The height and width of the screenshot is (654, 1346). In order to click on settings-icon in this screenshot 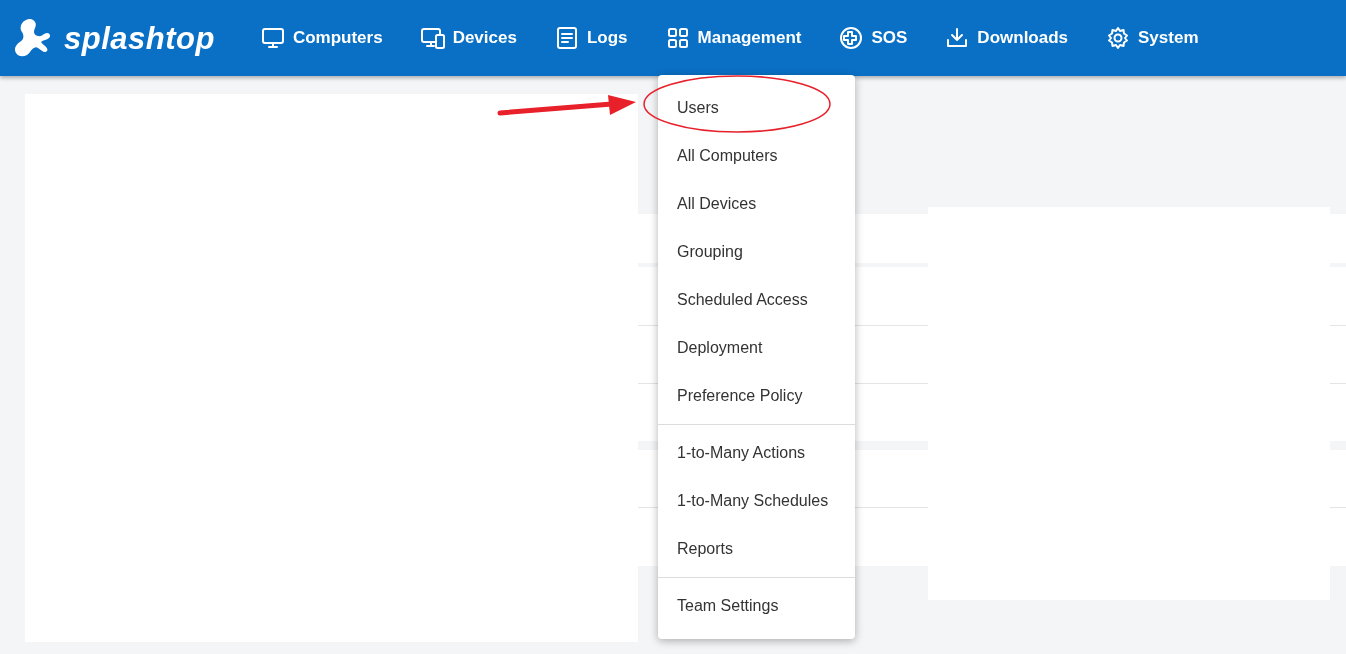, I will do `click(1118, 38)`.